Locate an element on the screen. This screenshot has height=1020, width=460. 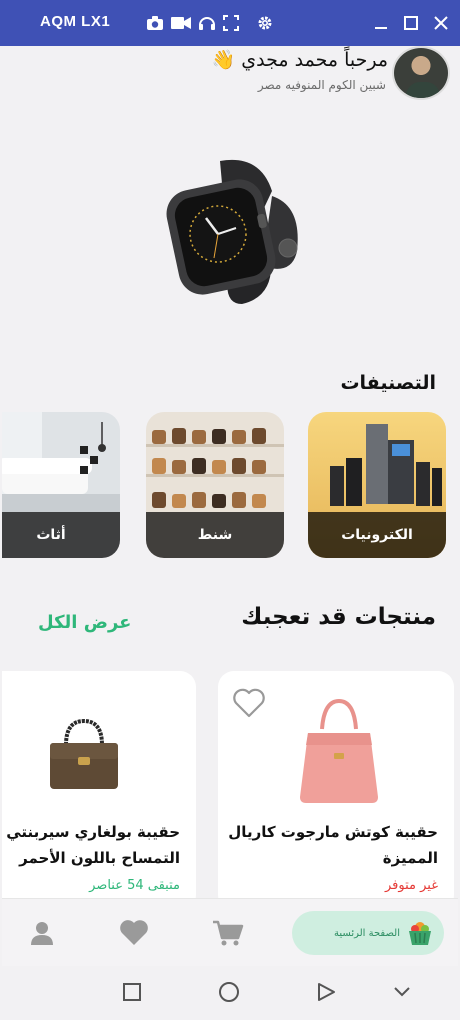
category-label: شنط is located at coordinates (215, 535).